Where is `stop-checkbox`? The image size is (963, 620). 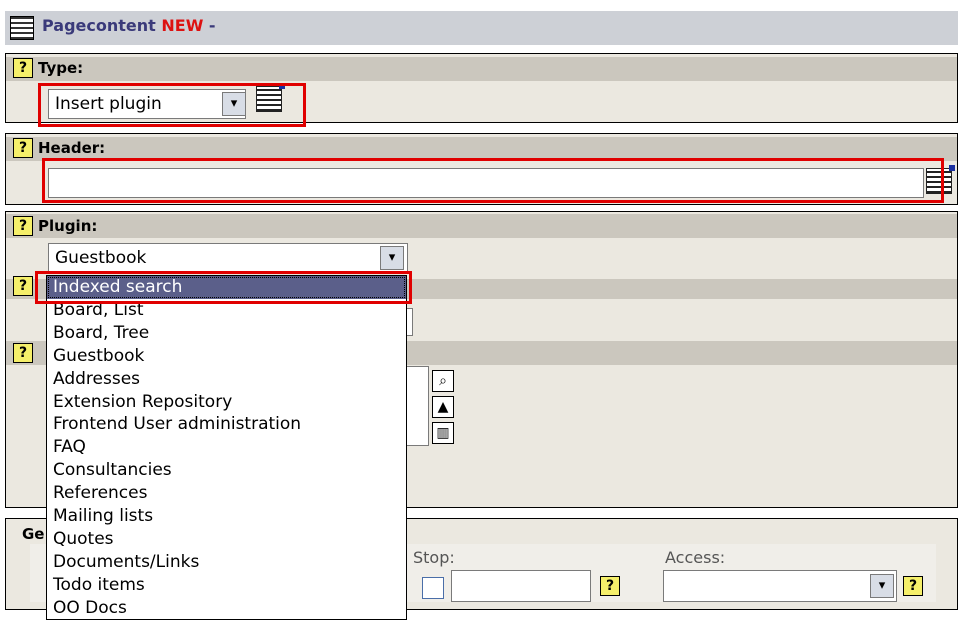 stop-checkbox is located at coordinates (433, 588).